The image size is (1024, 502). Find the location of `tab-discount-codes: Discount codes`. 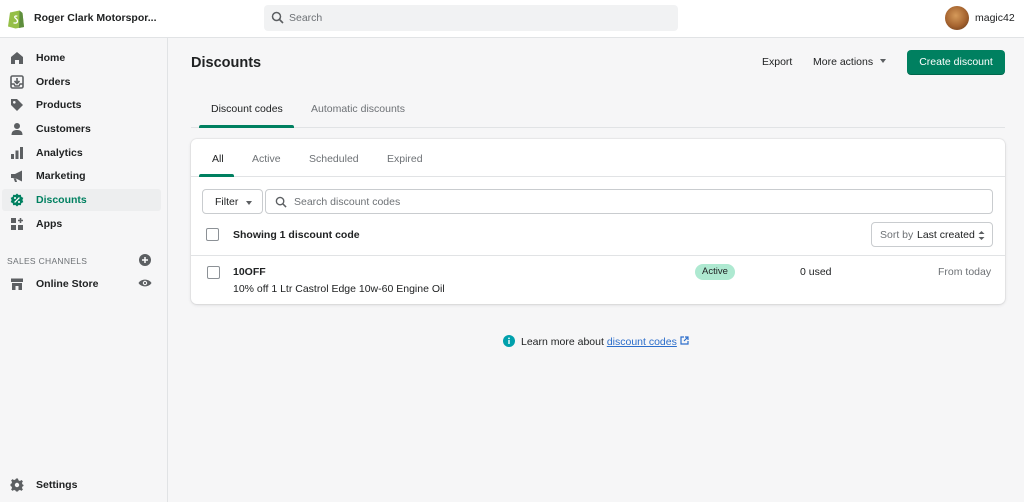

tab-discount-codes: Discount codes is located at coordinates (247, 109).